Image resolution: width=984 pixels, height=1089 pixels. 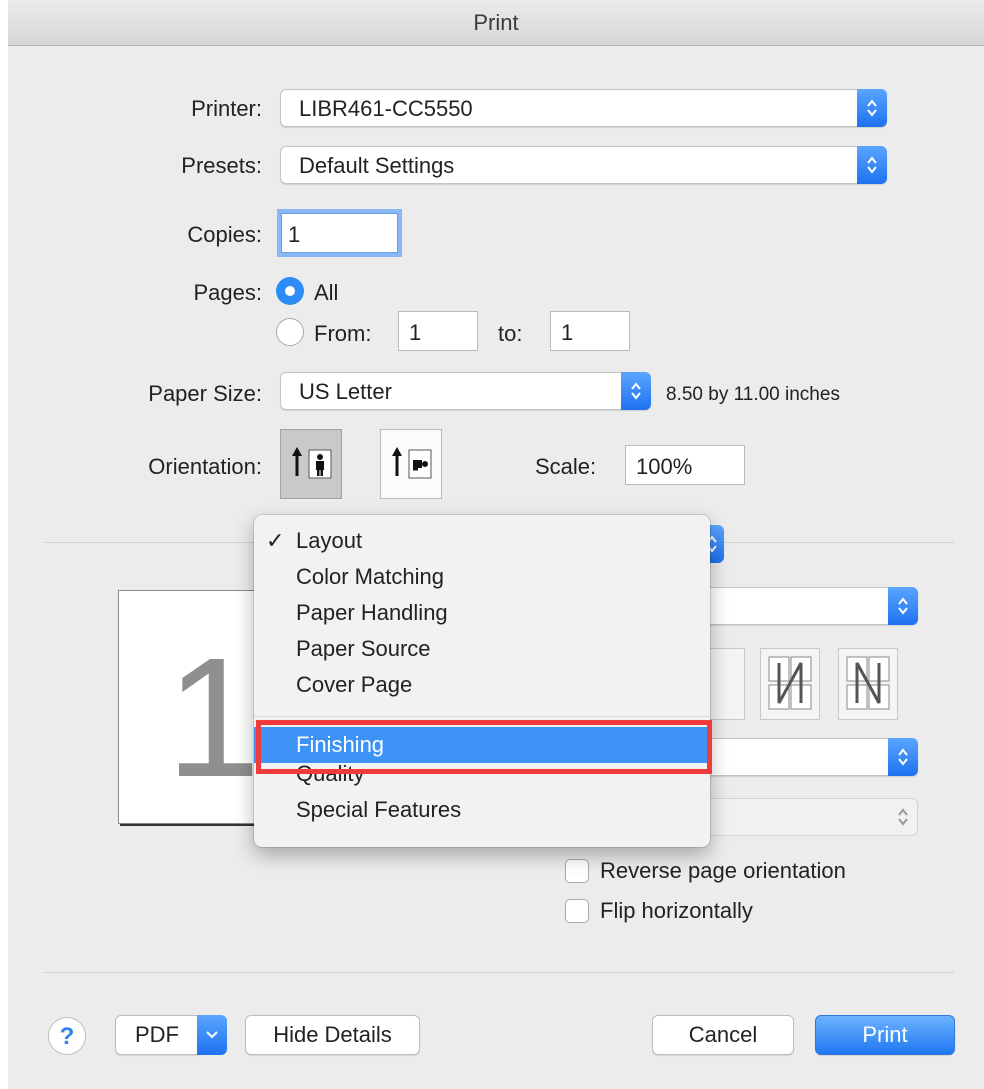 I want to click on landscape-icon, so click(x=412, y=463).